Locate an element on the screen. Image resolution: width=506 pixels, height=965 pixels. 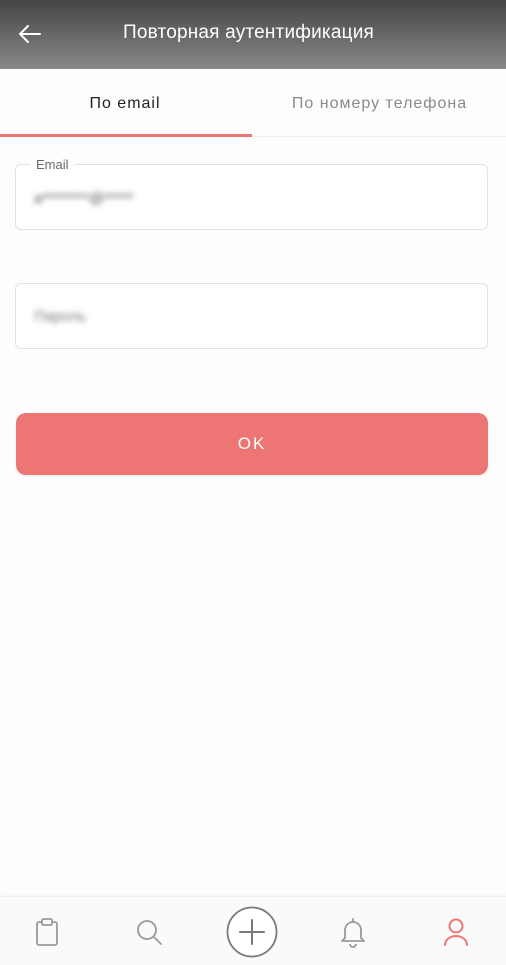
user-icon is located at coordinates (456, 932).